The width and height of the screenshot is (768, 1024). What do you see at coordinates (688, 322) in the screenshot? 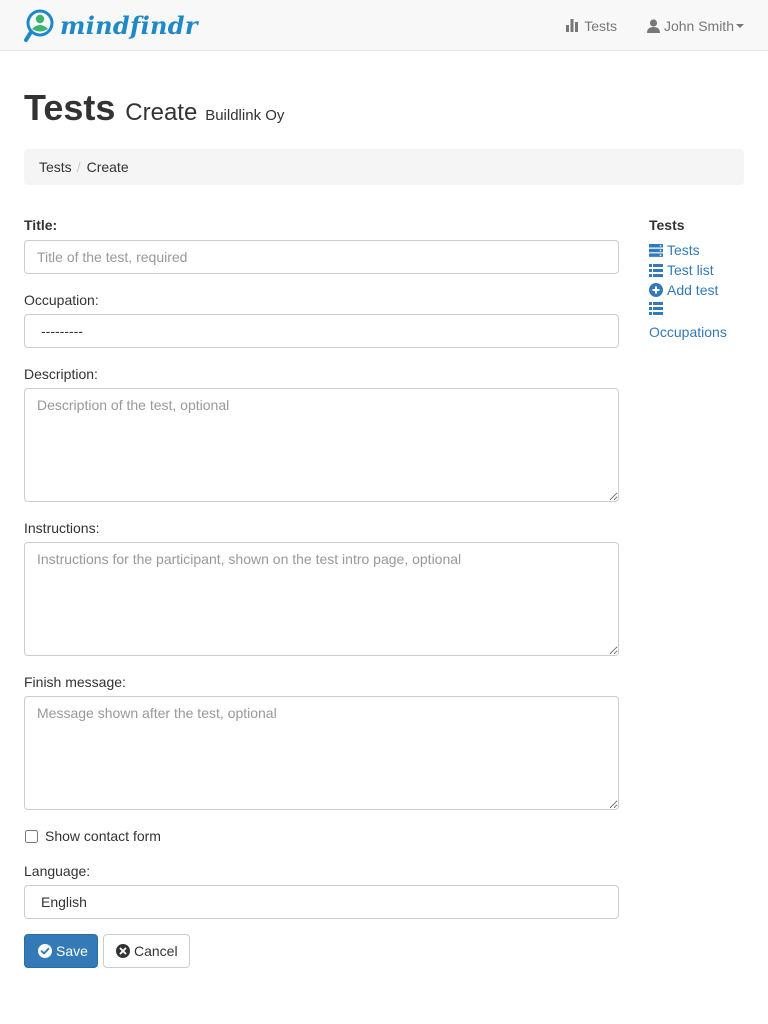
I see `sidebar-item-occupations: Occupations` at bounding box center [688, 322].